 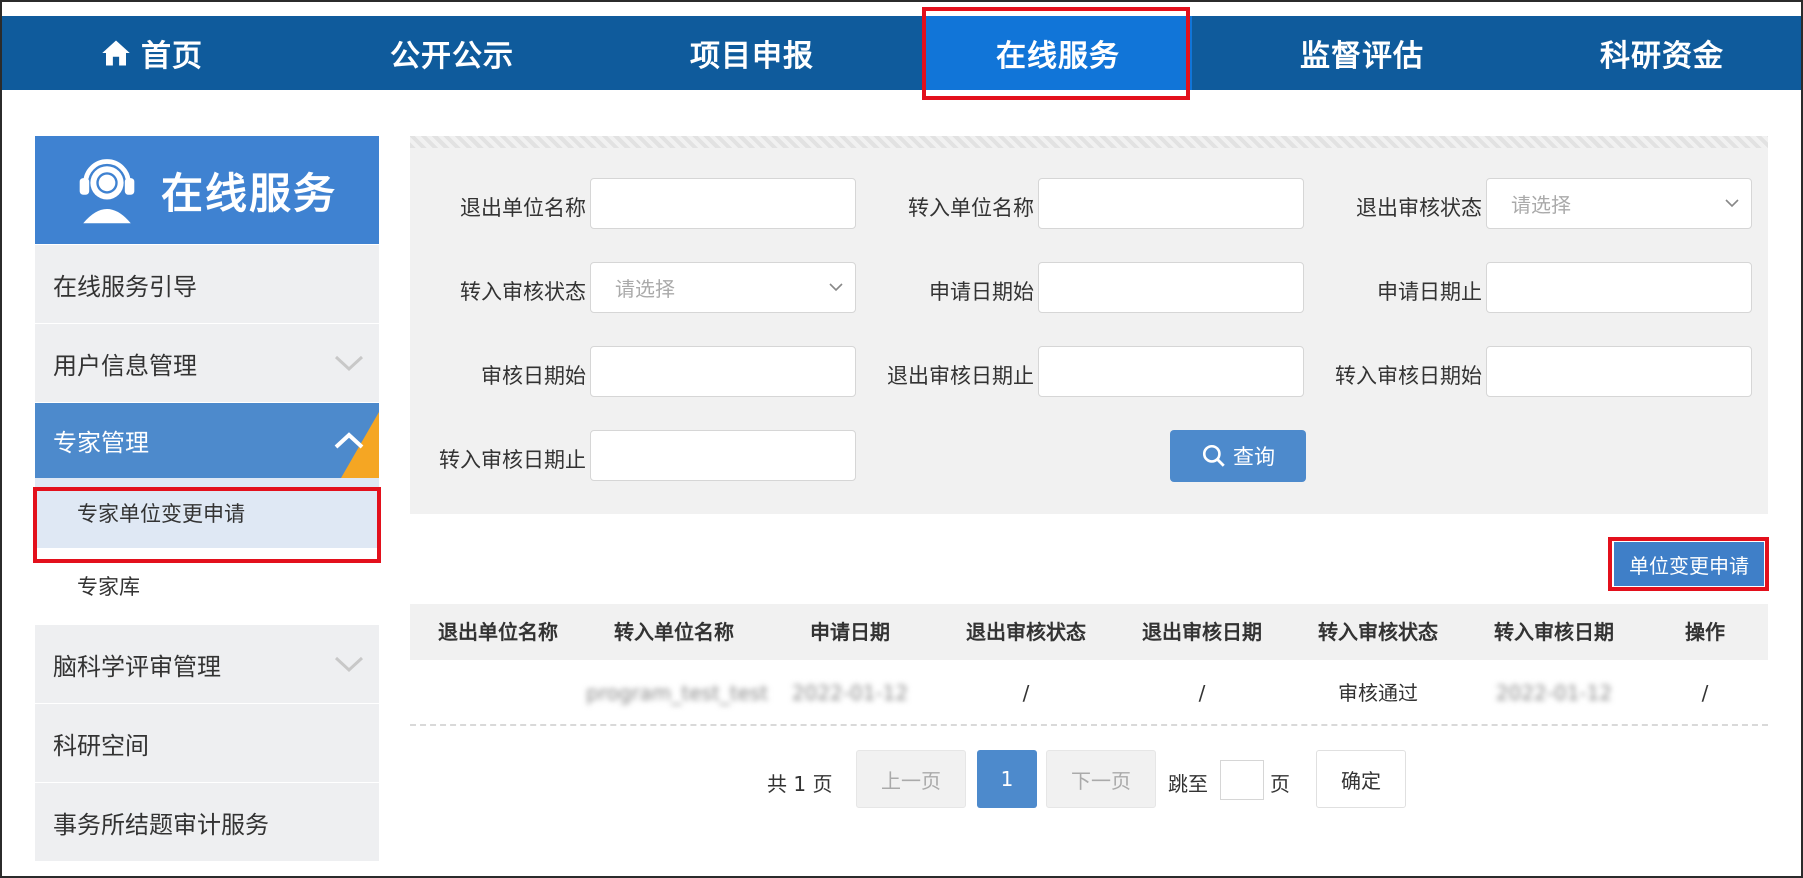 I want to click on review-date-start-label: 审核日期始, so click(x=533, y=376).